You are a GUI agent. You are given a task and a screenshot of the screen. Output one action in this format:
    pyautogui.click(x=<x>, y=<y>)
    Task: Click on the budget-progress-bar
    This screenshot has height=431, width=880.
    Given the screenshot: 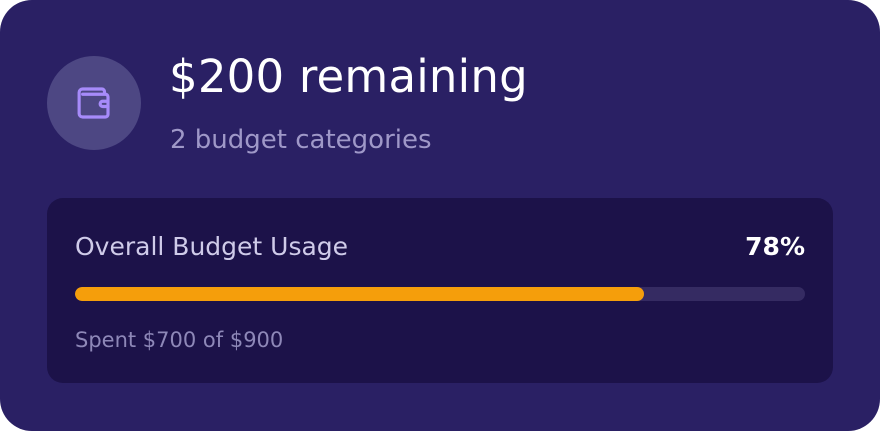 What is the action you would take?
    pyautogui.click(x=440, y=294)
    